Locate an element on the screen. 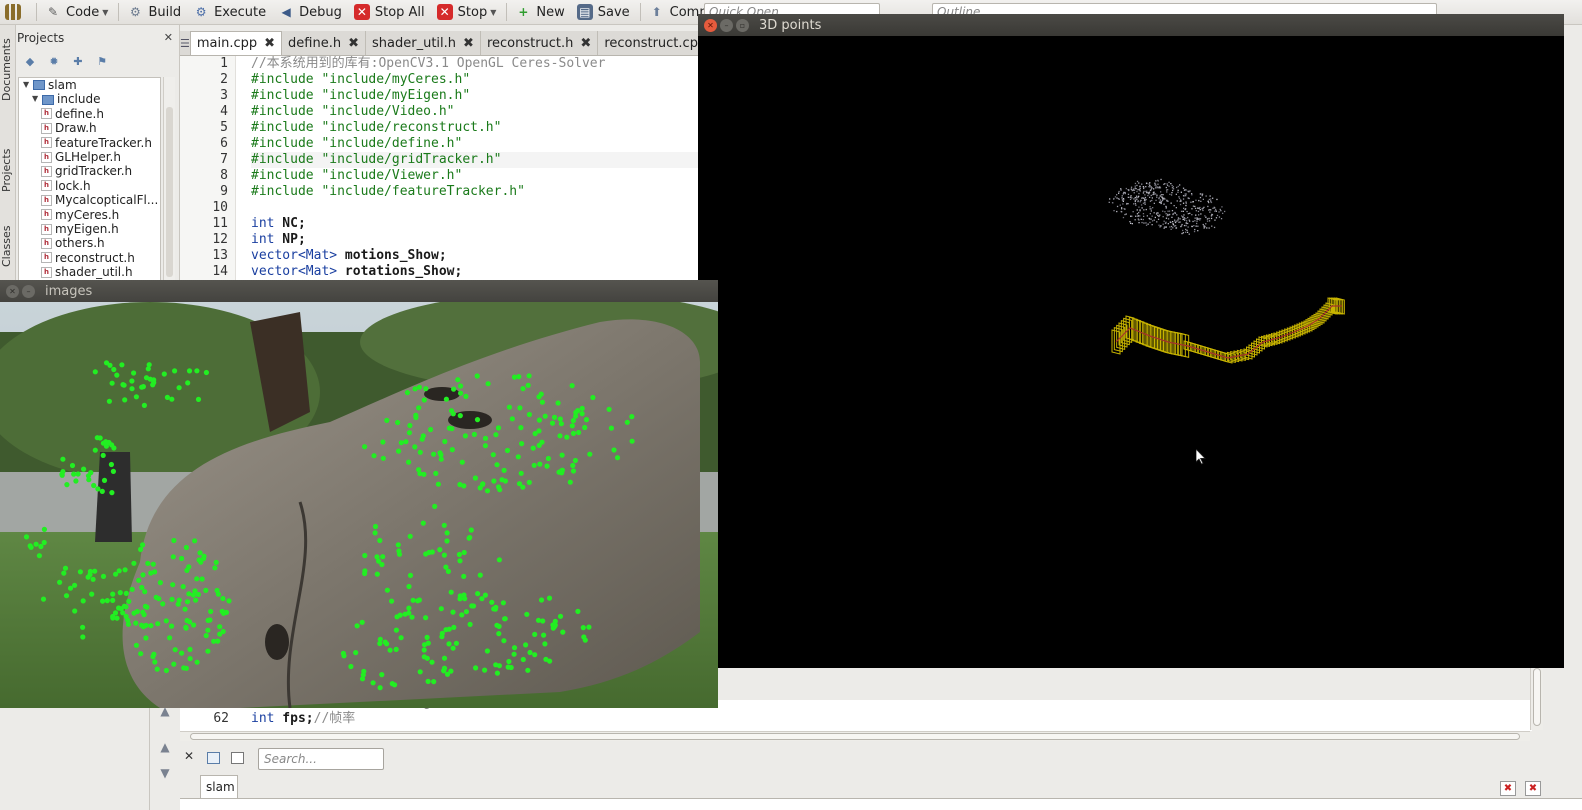 Image resolution: width=1582 pixels, height=810 pixels. editor-tab: main.cpp ✖ is located at coordinates (236, 43).